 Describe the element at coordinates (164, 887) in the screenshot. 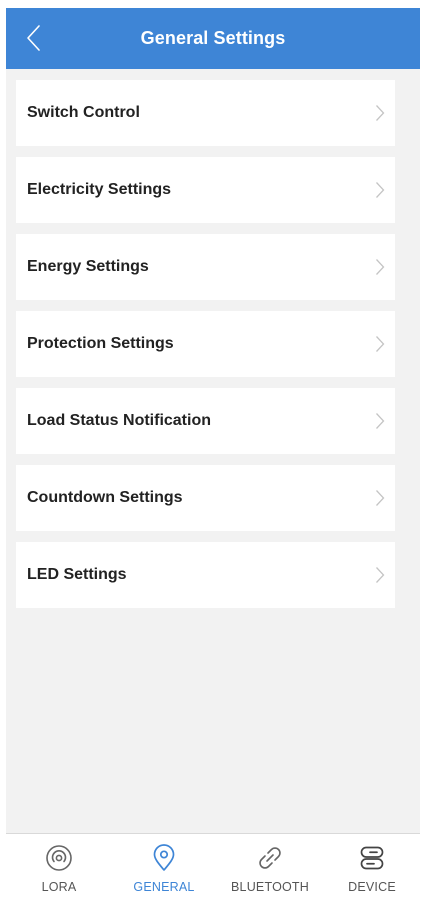

I see `tab-label: GENERAL` at that location.